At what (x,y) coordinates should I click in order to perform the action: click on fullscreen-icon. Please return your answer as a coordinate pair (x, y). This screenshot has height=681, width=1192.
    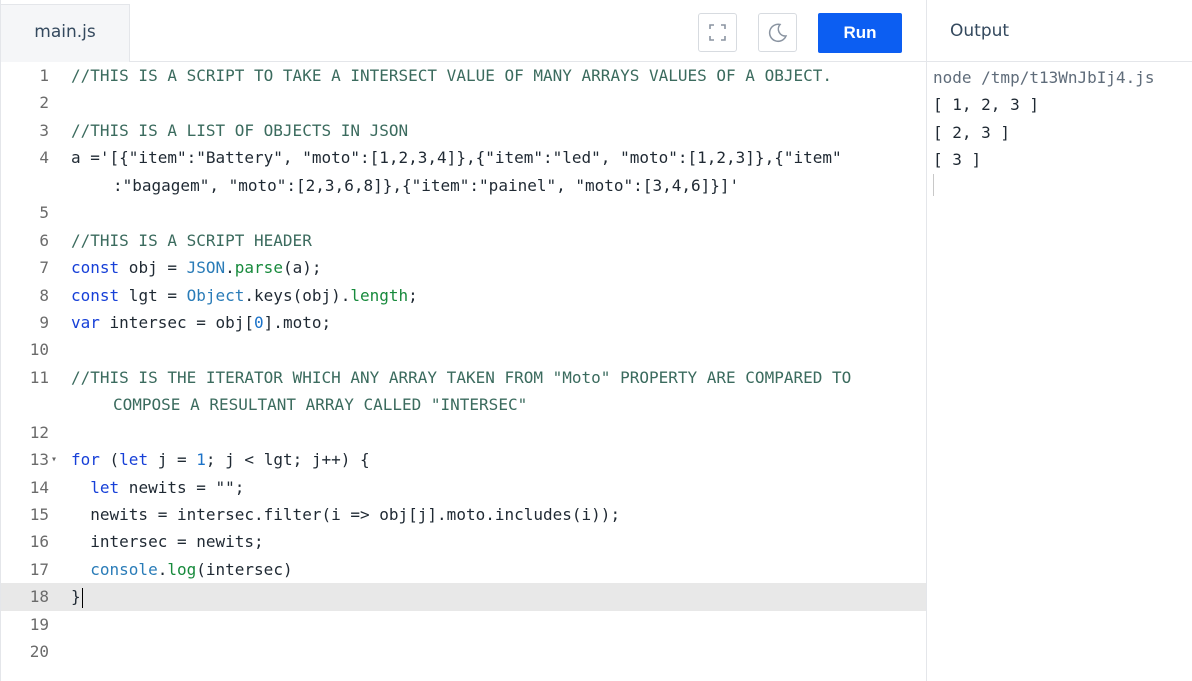
    Looking at the image, I should click on (717, 32).